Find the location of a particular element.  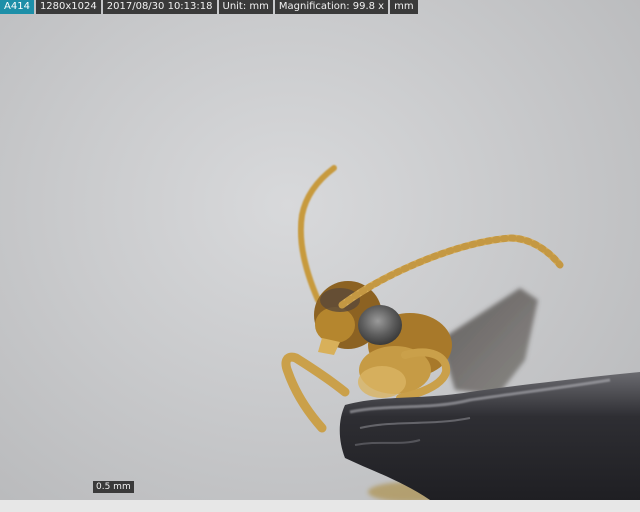

insect-wing is located at coordinates (489, 341).